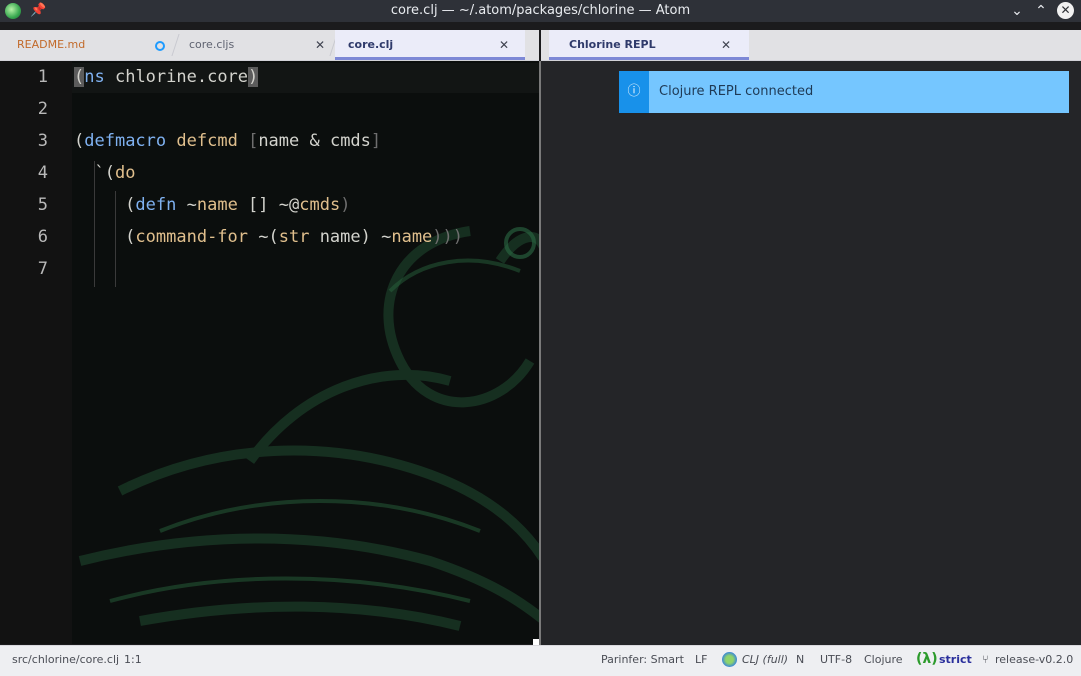 The width and height of the screenshot is (1081, 676). I want to click on modified-indicator-icon, so click(160, 46).